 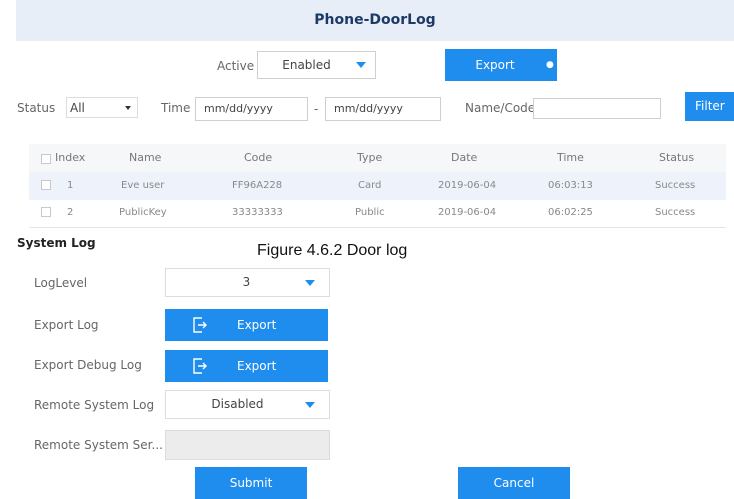 What do you see at coordinates (257, 325) in the screenshot?
I see `export-log-button-label: Export` at bounding box center [257, 325].